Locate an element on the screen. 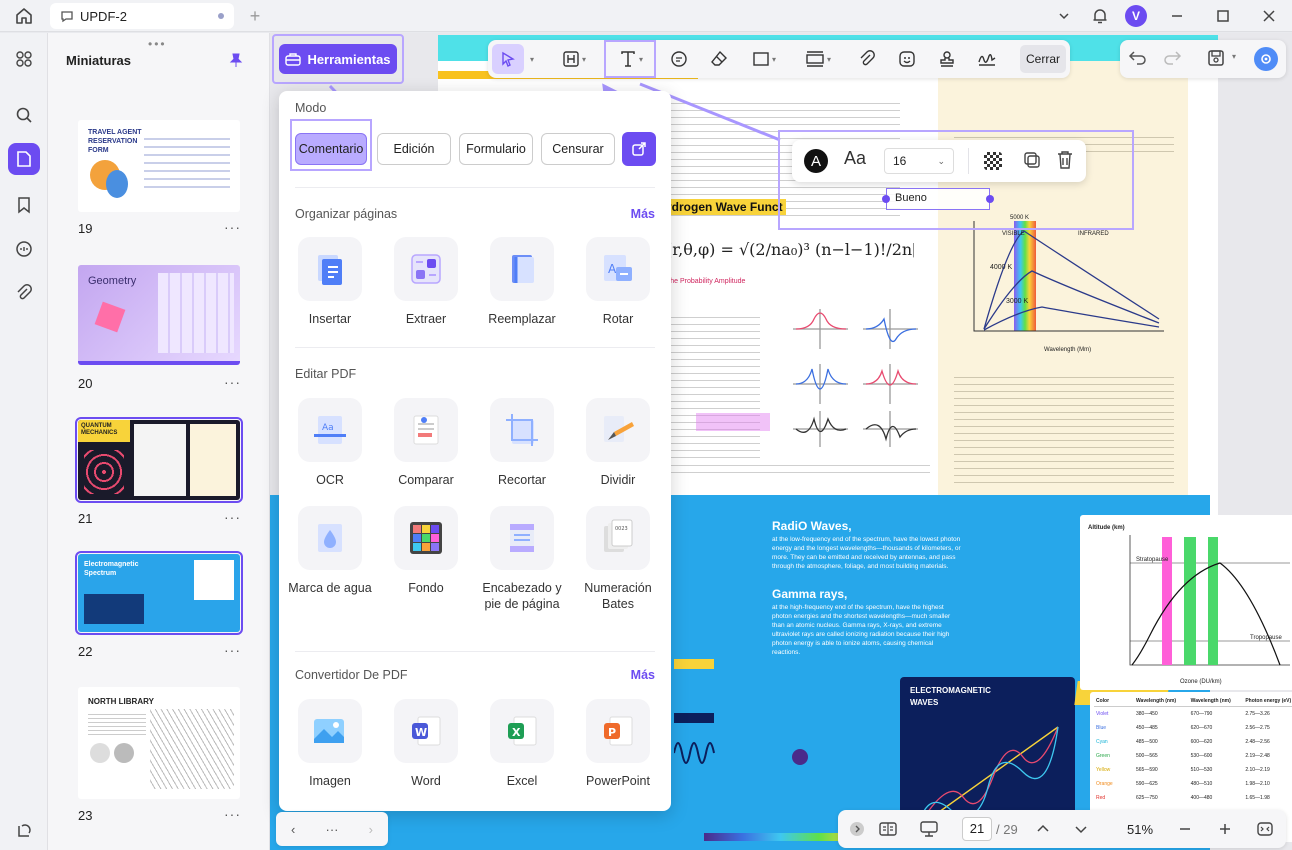 Image resolution: width=1292 pixels, height=850 pixels. convert-more-link: Más is located at coordinates (643, 675).